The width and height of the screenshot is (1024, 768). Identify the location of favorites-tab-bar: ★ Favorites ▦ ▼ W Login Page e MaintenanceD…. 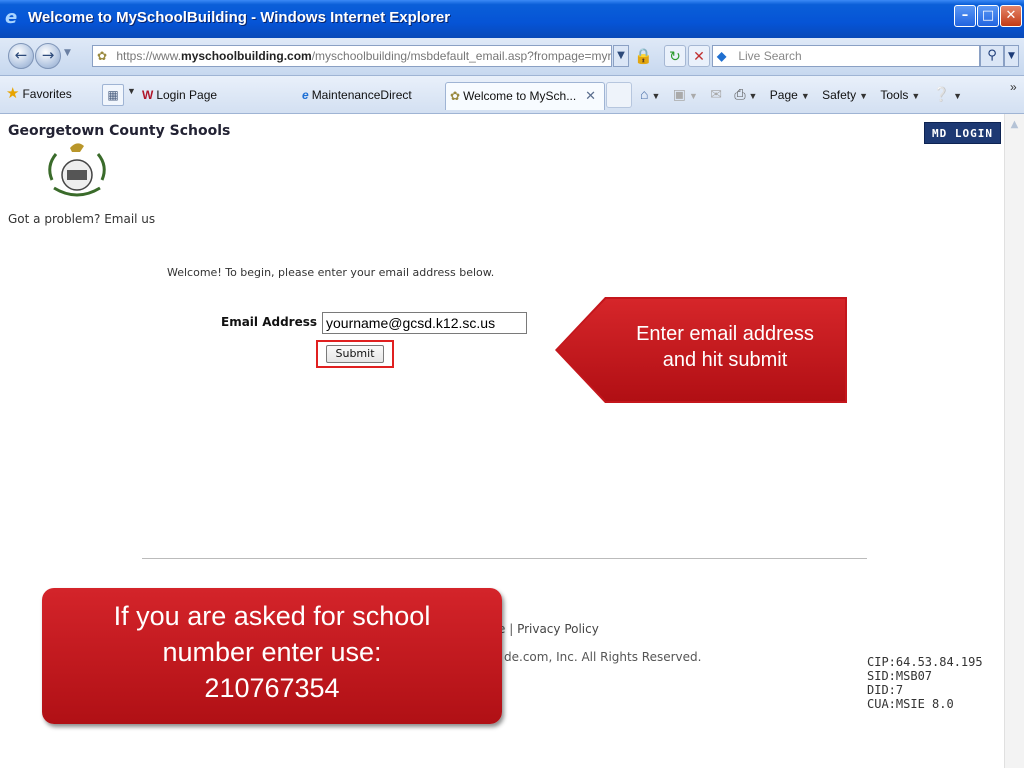
(512, 95).